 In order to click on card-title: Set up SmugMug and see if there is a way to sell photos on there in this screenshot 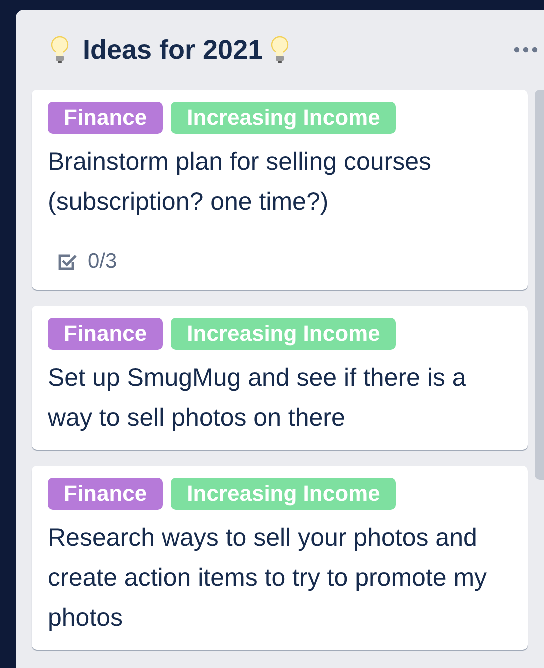, I will do `click(258, 398)`.